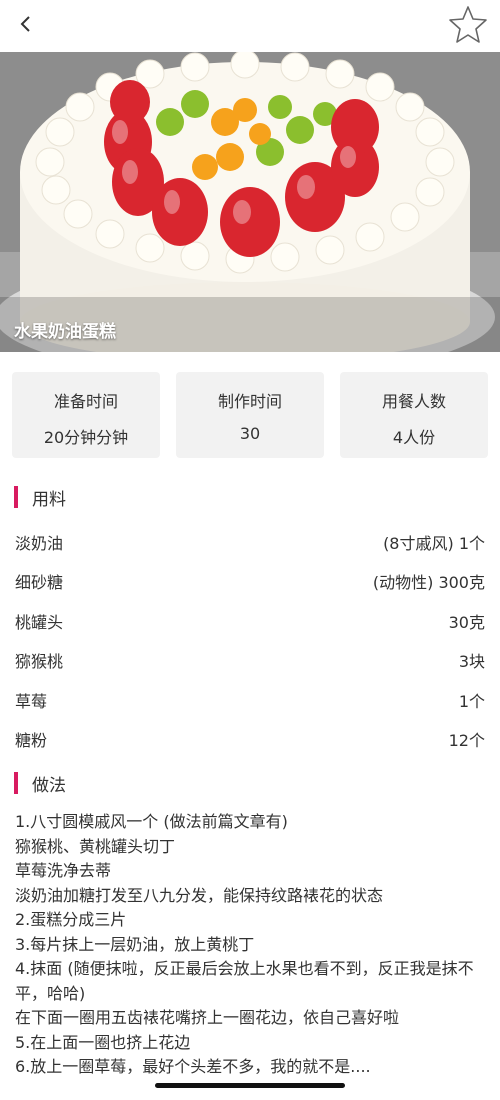 This screenshot has height=1100, width=500. Describe the element at coordinates (39, 543) in the screenshot. I see `ingredient-name: 淡奶油` at that location.